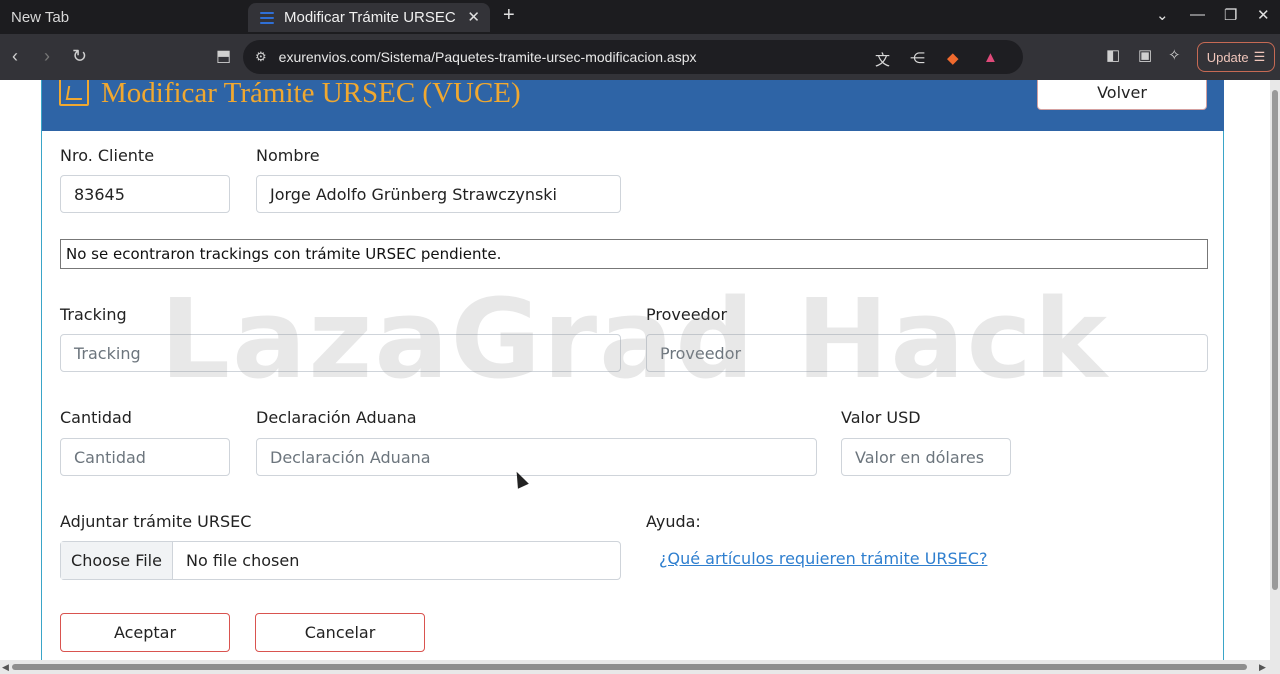 The height and width of the screenshot is (674, 1280). What do you see at coordinates (881, 417) in the screenshot?
I see `value-usd-label: Valor USD` at bounding box center [881, 417].